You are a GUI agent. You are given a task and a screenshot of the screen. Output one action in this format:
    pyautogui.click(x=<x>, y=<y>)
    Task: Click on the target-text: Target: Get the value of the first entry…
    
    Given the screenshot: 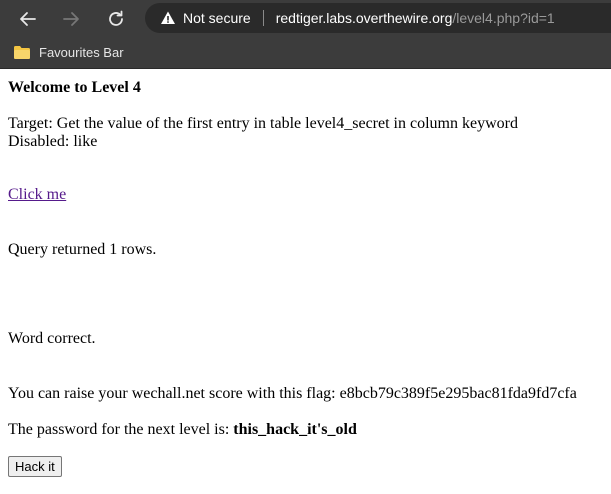 What is the action you would take?
    pyautogui.click(x=263, y=123)
    